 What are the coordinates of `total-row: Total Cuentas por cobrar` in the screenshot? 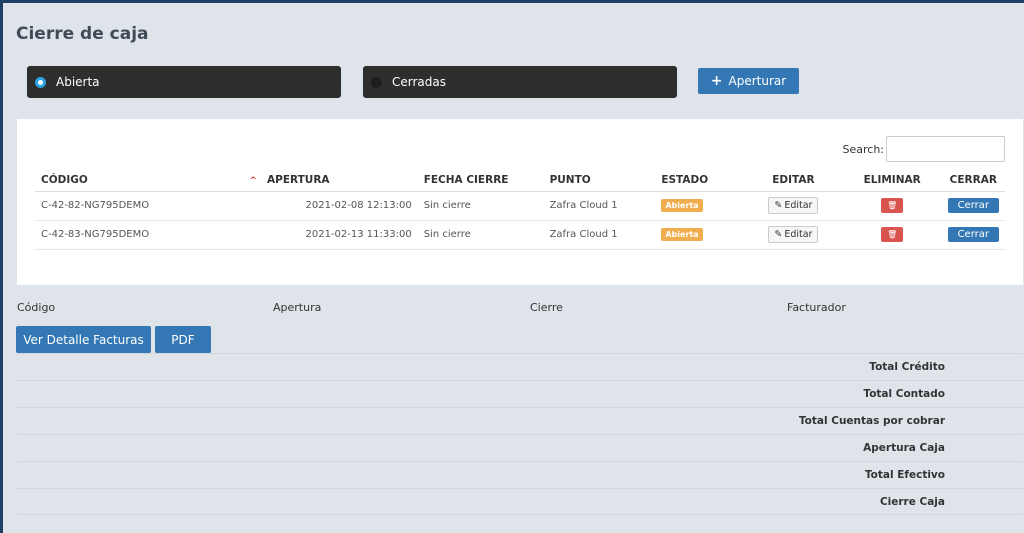 It's located at (520, 420).